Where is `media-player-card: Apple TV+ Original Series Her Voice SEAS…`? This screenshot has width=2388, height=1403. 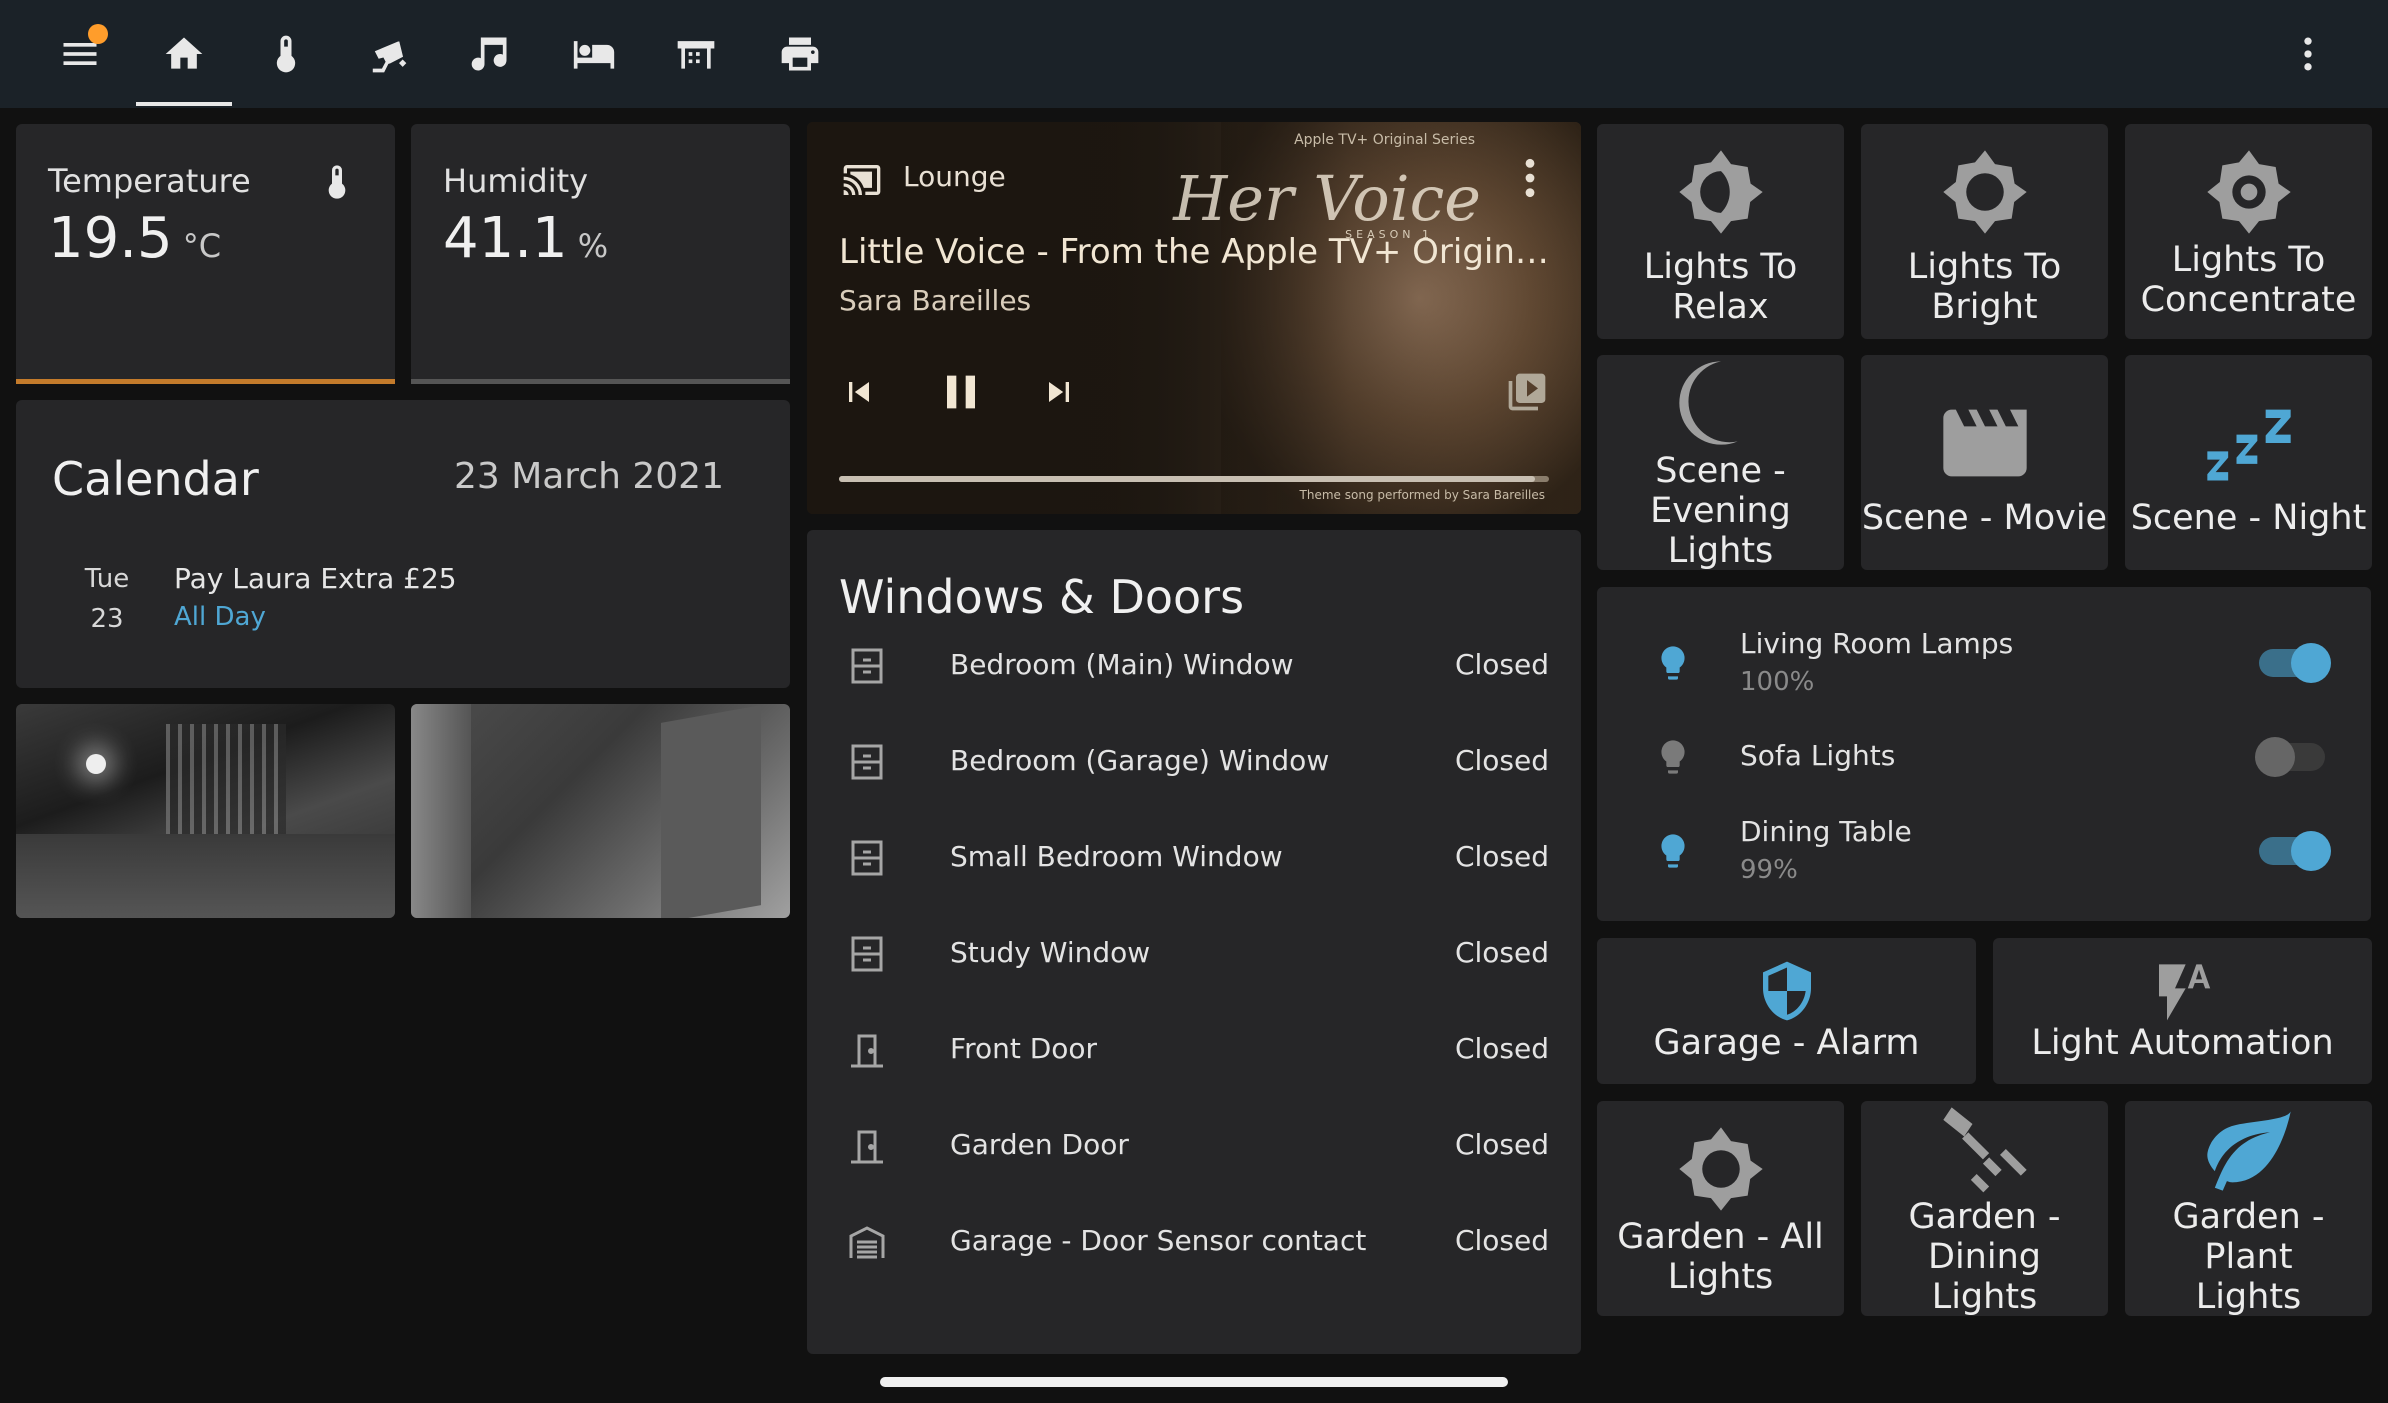
media-player-card: Apple TV+ Original Series Her Voice SEAS… is located at coordinates (1194, 318).